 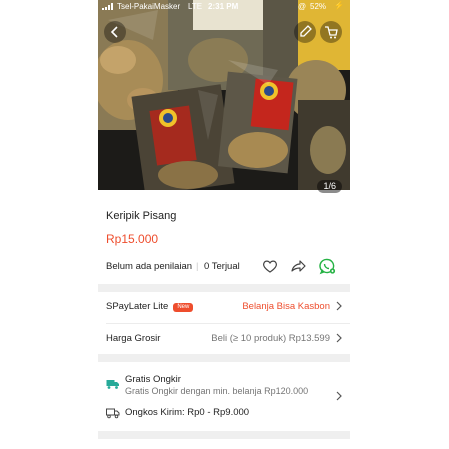 I want to click on clock: 2:31 PM, so click(x=223, y=6).